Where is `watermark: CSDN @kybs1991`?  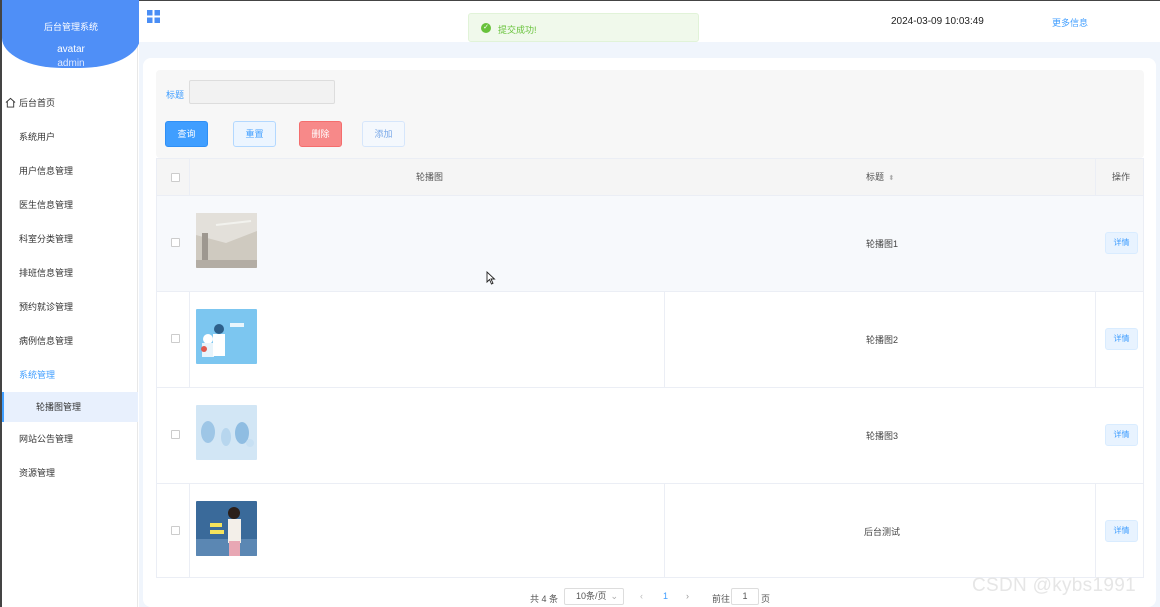
watermark: CSDN @kybs1991 is located at coordinates (1054, 585).